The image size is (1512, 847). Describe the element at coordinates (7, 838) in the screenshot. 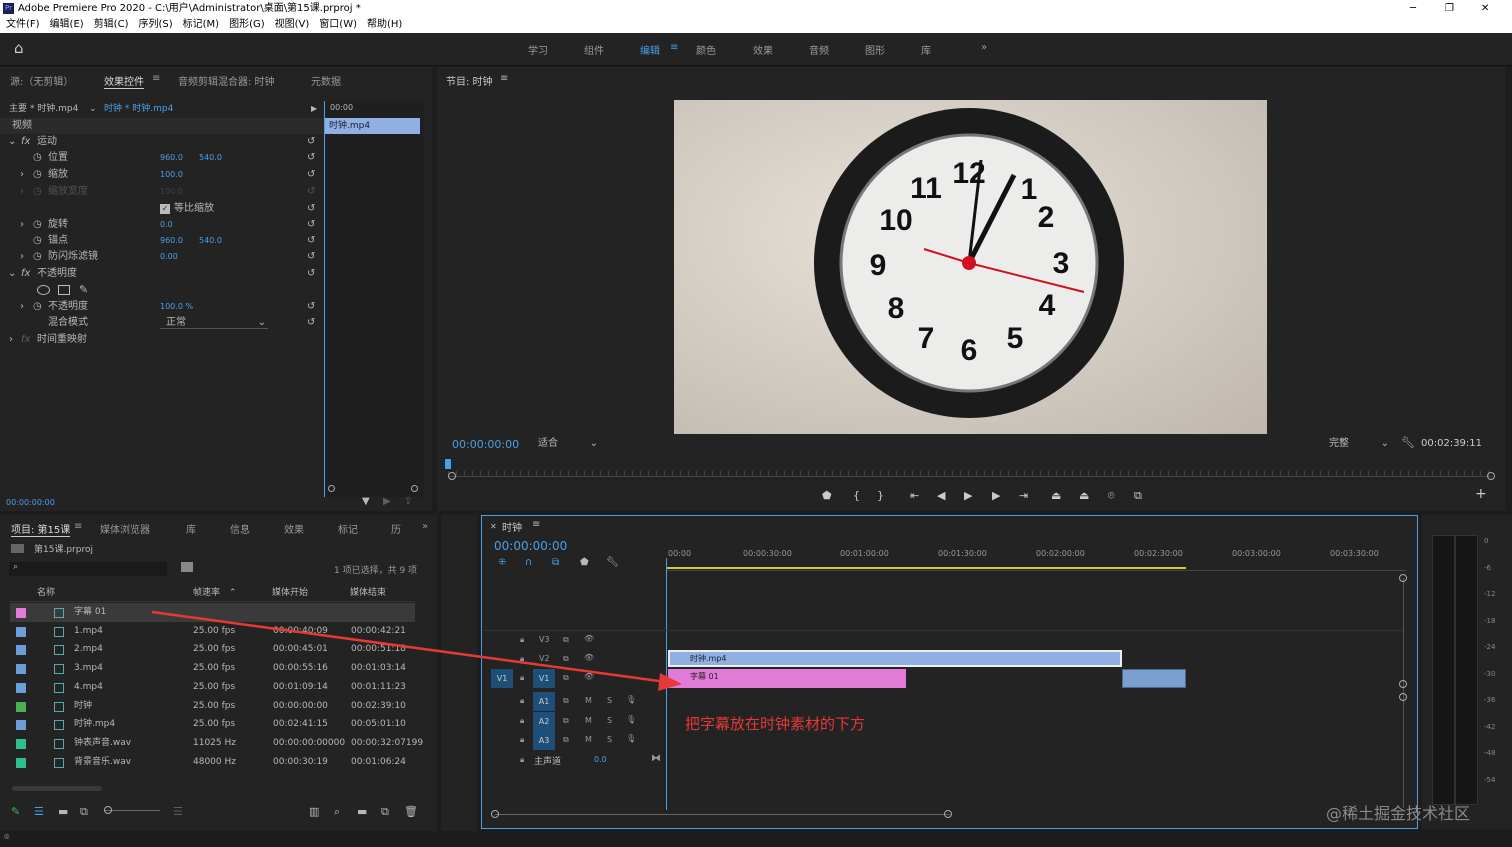

I see `status-icon: ⌾` at that location.